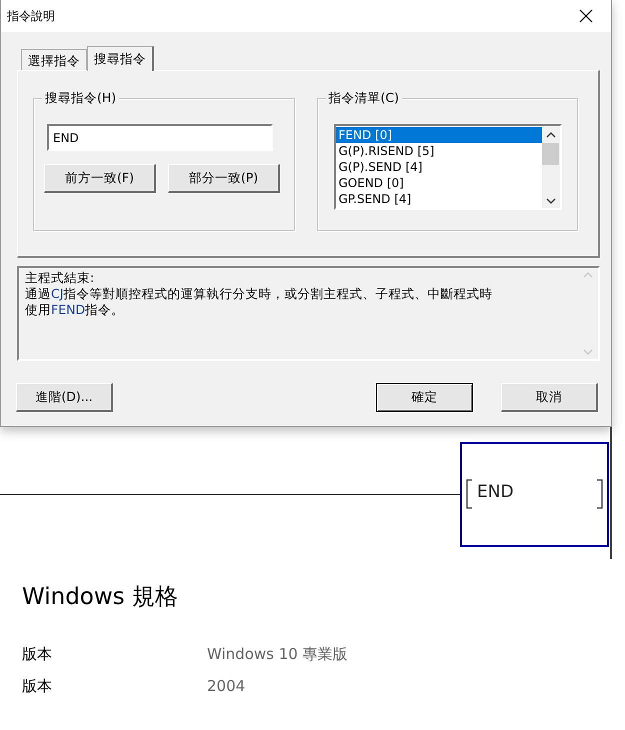 The image size is (625, 730). Describe the element at coordinates (100, 597) in the screenshot. I see `section-title: Windows 規格` at that location.